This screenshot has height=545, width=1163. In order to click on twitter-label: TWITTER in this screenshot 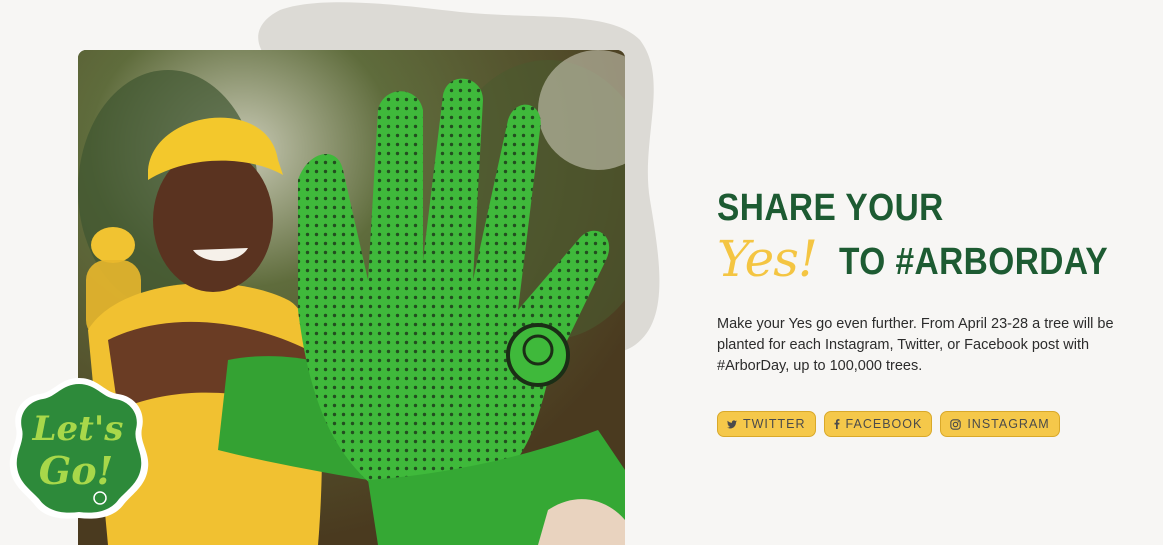, I will do `click(774, 424)`.